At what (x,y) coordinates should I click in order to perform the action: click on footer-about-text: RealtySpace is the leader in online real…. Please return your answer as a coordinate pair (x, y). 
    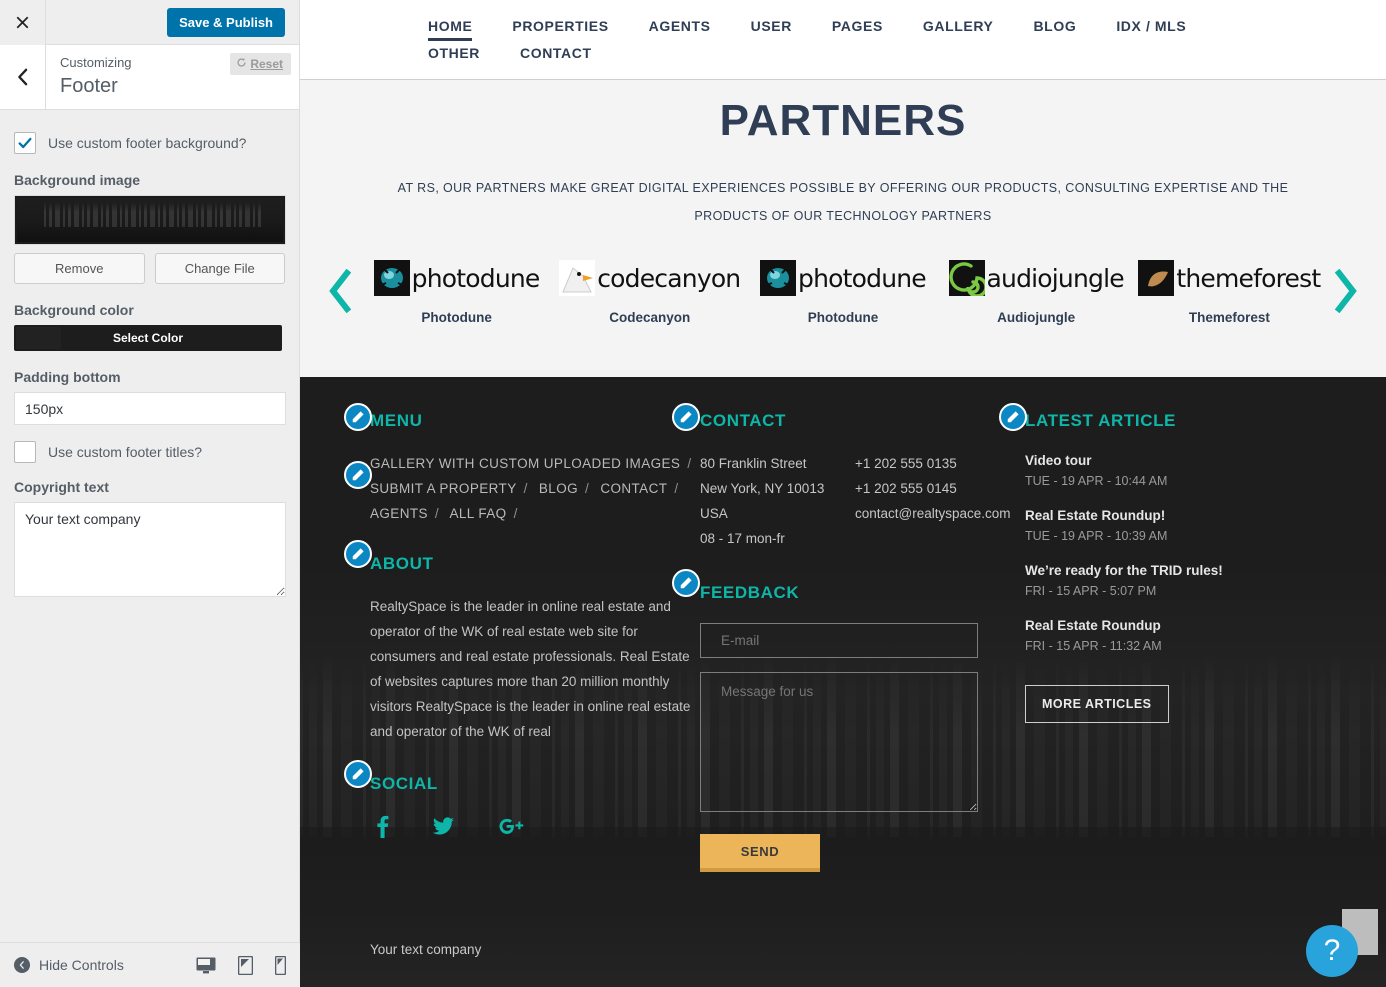
    Looking at the image, I should click on (530, 669).